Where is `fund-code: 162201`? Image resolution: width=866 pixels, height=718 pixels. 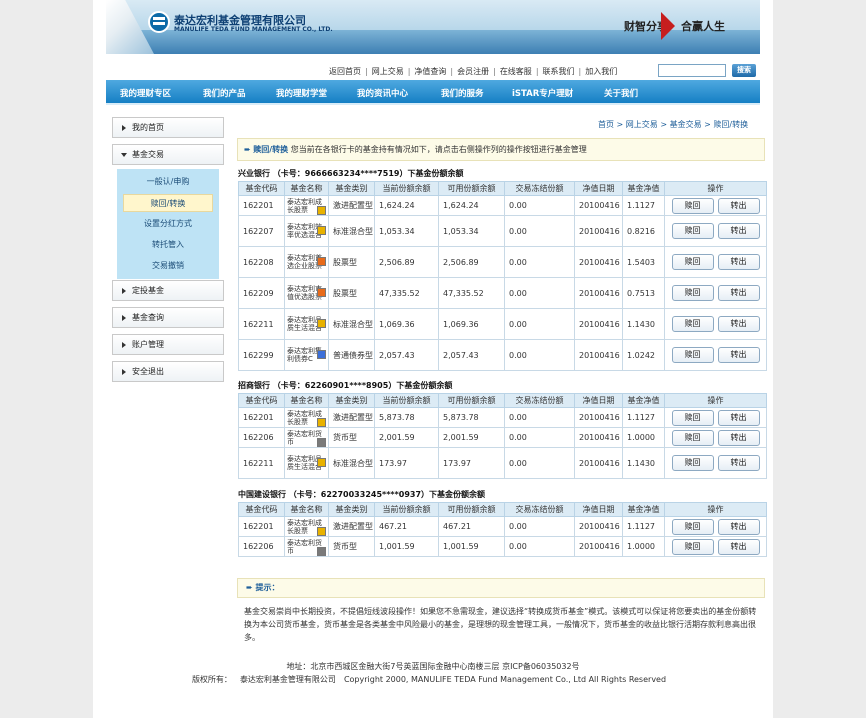 fund-code: 162201 is located at coordinates (261, 526).